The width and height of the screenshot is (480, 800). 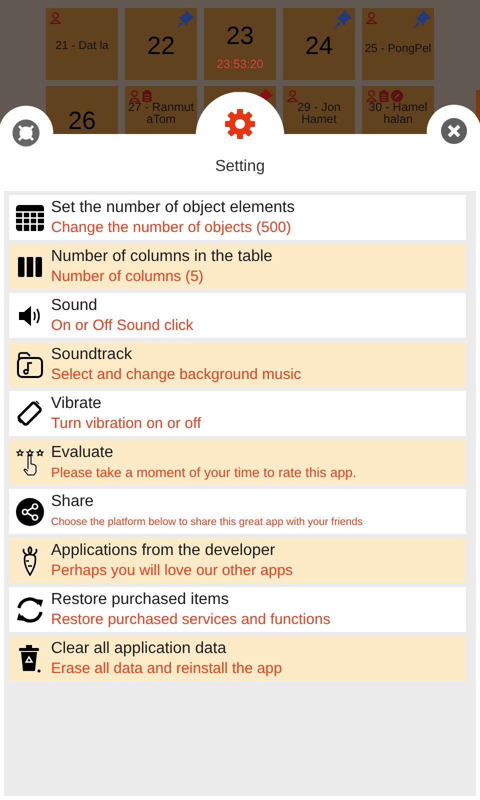 What do you see at coordinates (161, 113) in the screenshot?
I see `tile-label: 27 - Ranmut aTom` at bounding box center [161, 113].